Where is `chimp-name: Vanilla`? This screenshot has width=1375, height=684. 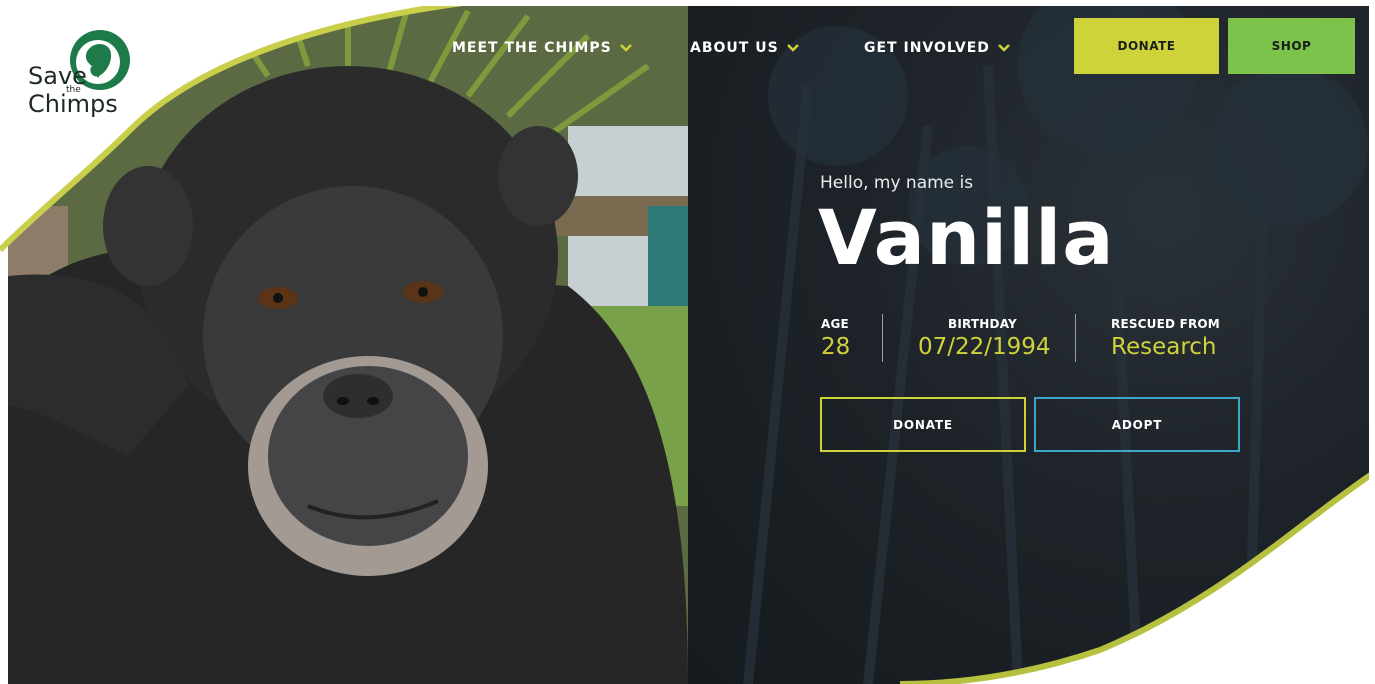 chimp-name: Vanilla is located at coordinates (966, 237).